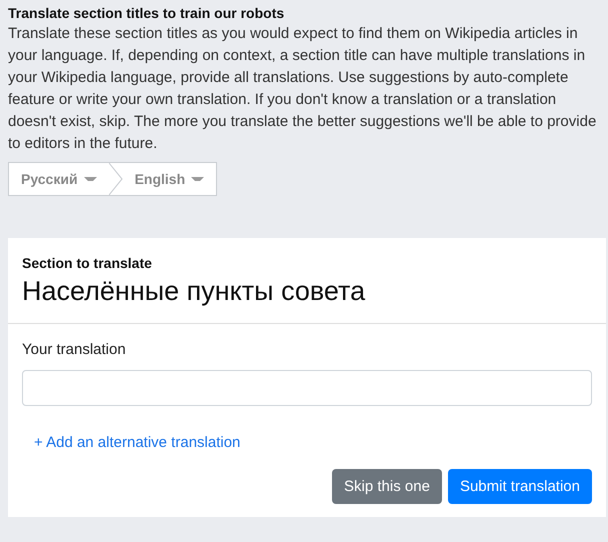  I want to click on submit-button: Submit translation, so click(520, 486).